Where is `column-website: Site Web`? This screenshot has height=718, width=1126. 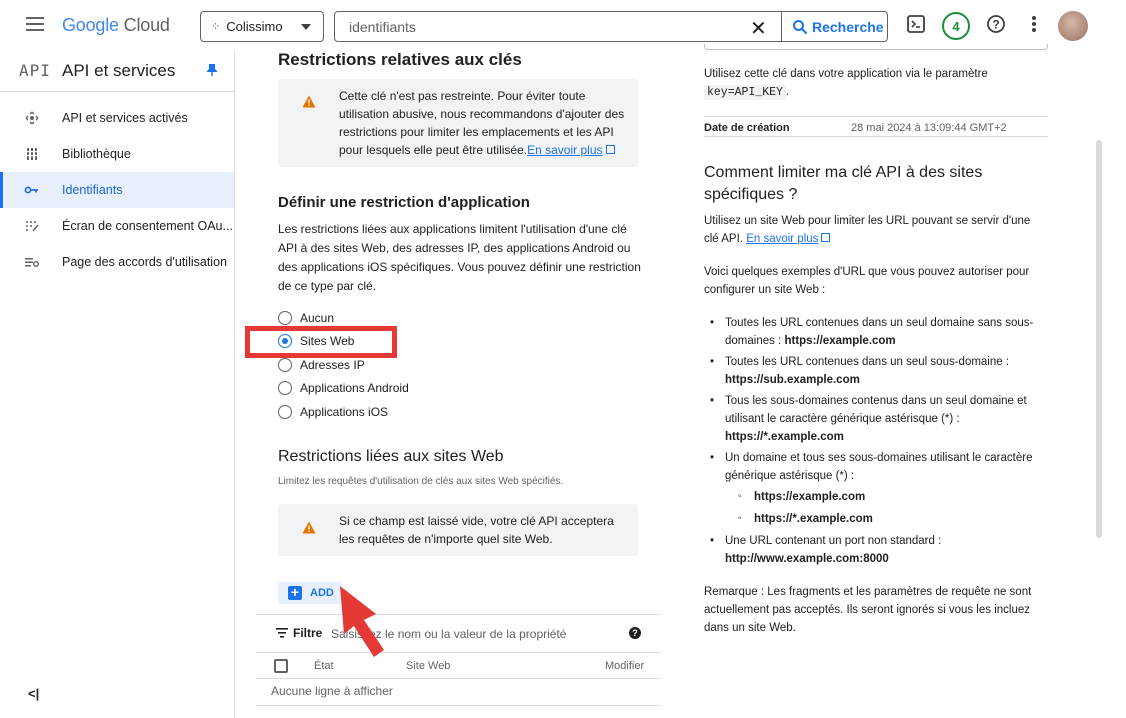 column-website: Site Web is located at coordinates (428, 666).